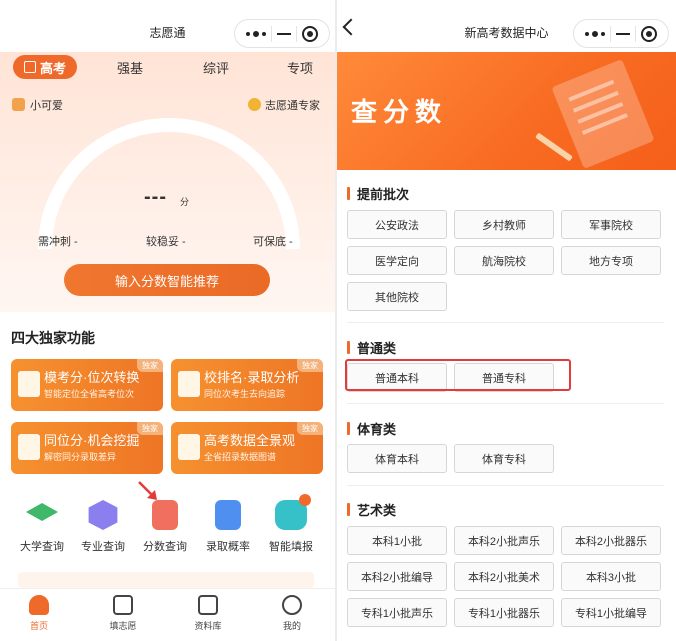 The height and width of the screenshot is (641, 676). Describe the element at coordinates (247, 448) in the screenshot. I see `feature-card-data-panorama: 高考数据全景观 全省招录数据图谱 独家` at that location.